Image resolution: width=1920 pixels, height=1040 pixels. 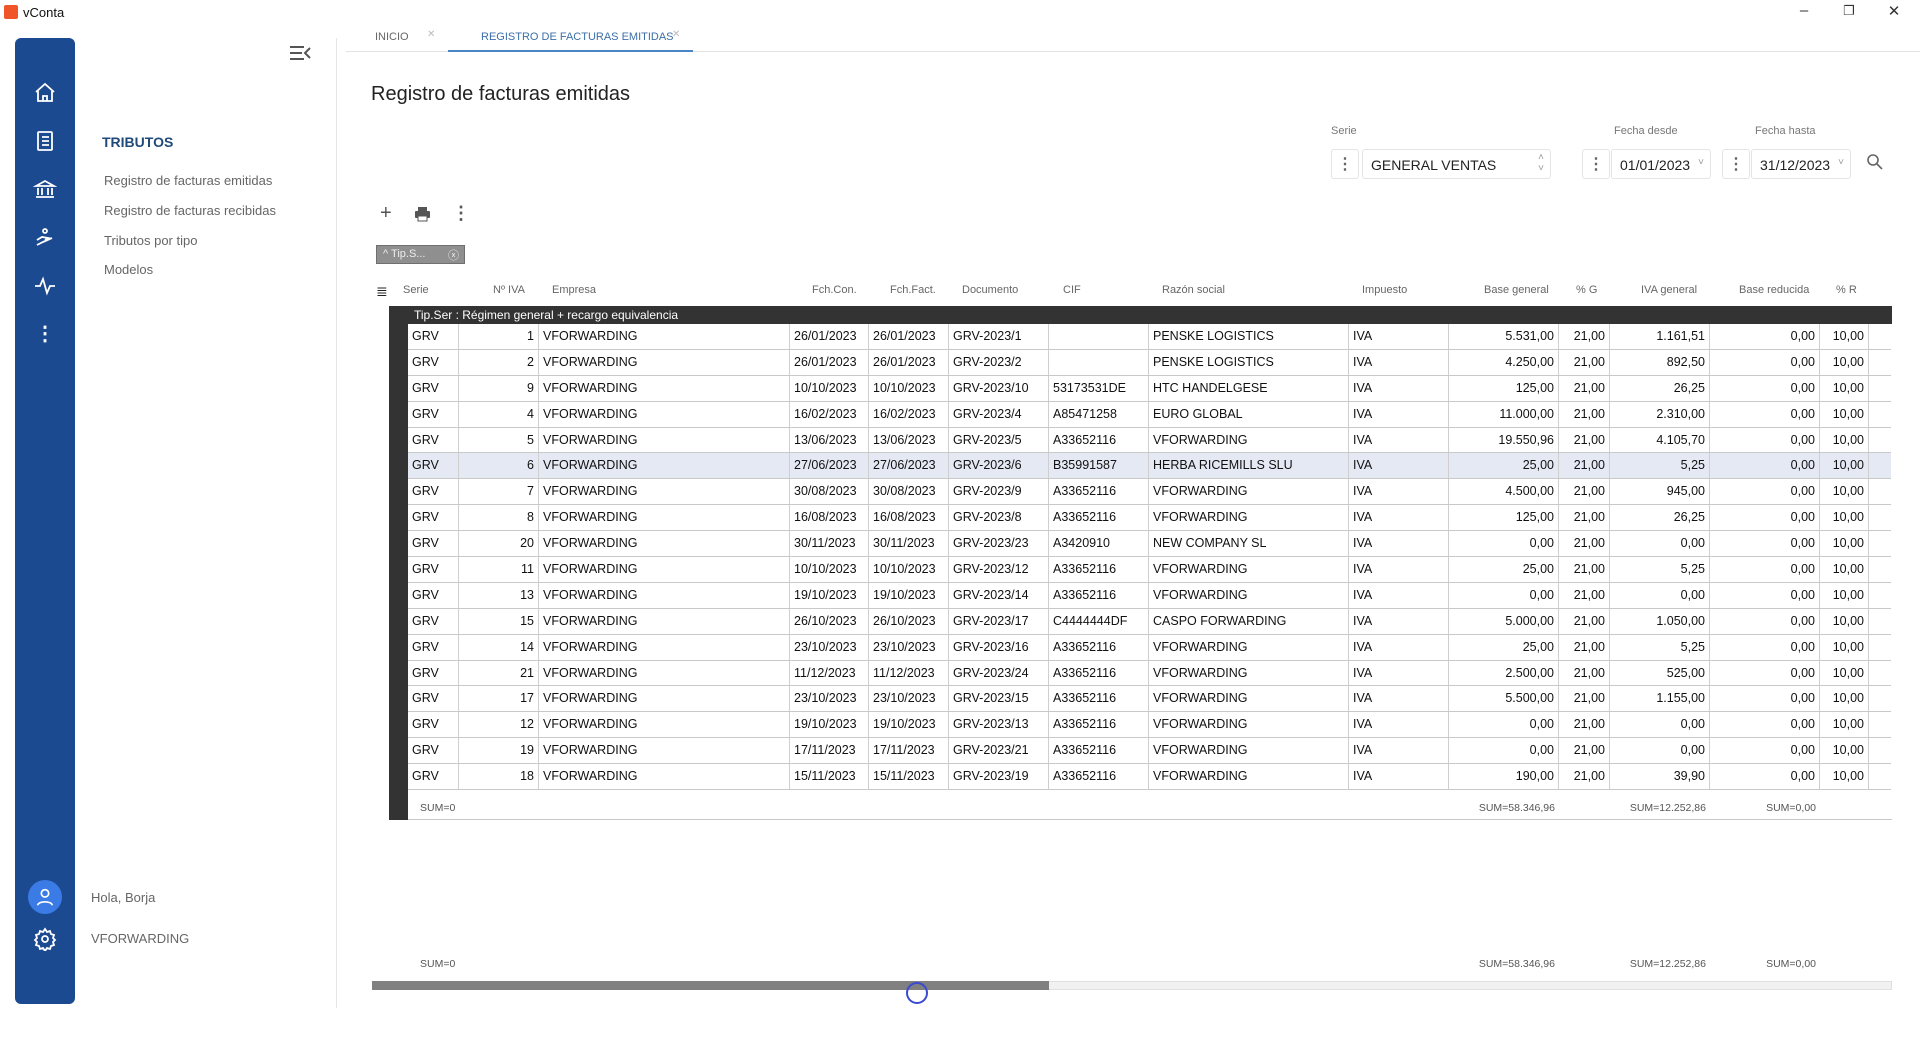 I want to click on column-header-razon-social: Razón social, so click(x=1193, y=290).